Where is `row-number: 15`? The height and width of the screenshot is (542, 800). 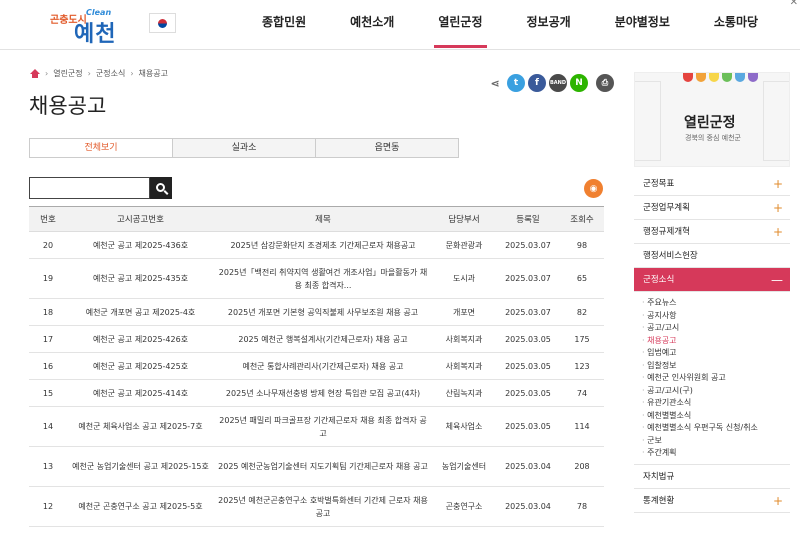 row-number: 15 is located at coordinates (48, 393).